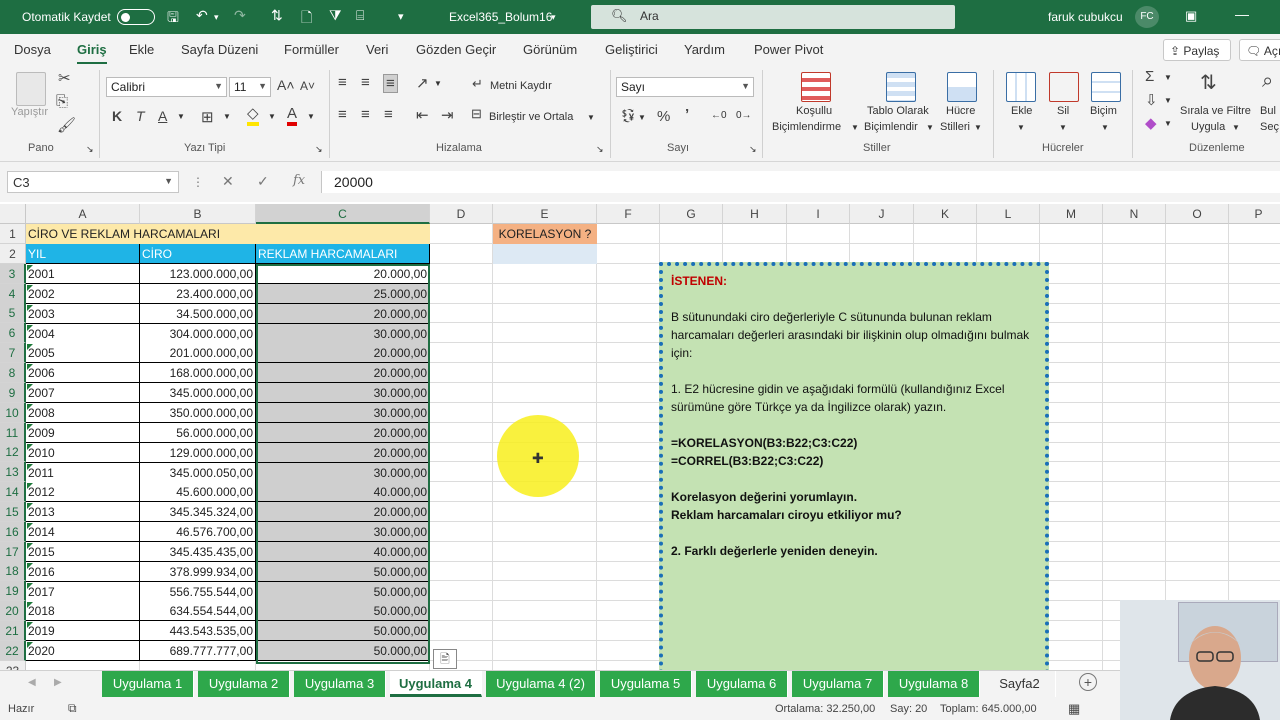 The width and height of the screenshot is (1280, 720). Describe the element at coordinates (307, 86) in the screenshot. I see `font-shrink-icon: A˅` at that location.